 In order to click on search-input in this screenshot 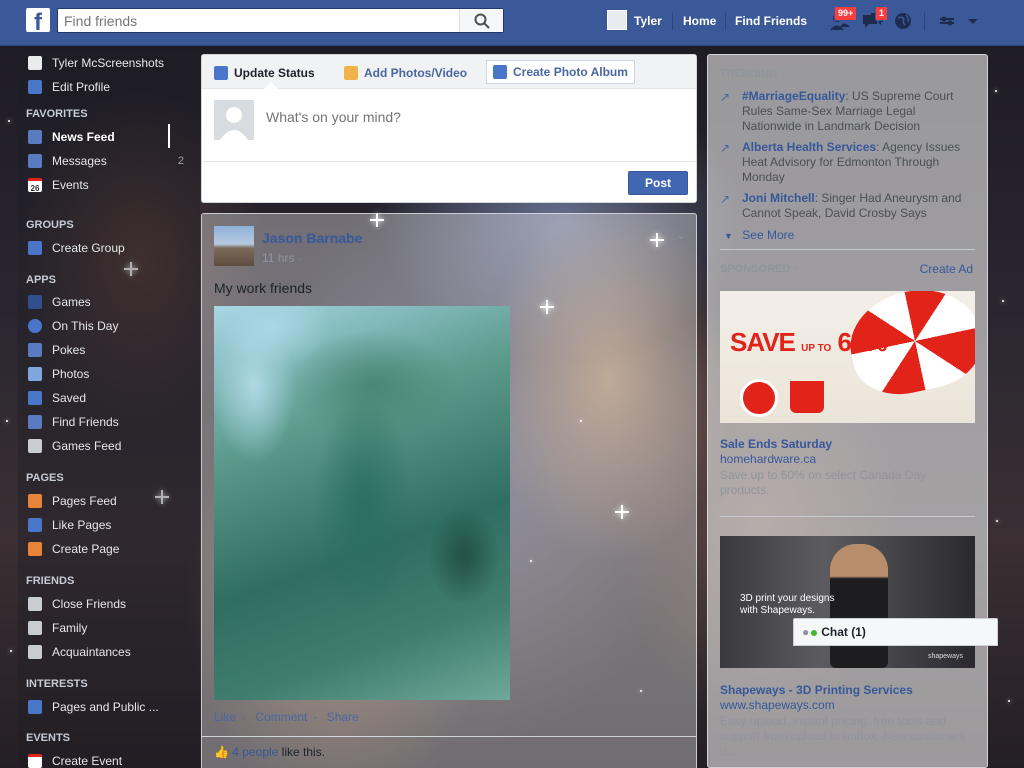, I will do `click(258, 20)`.